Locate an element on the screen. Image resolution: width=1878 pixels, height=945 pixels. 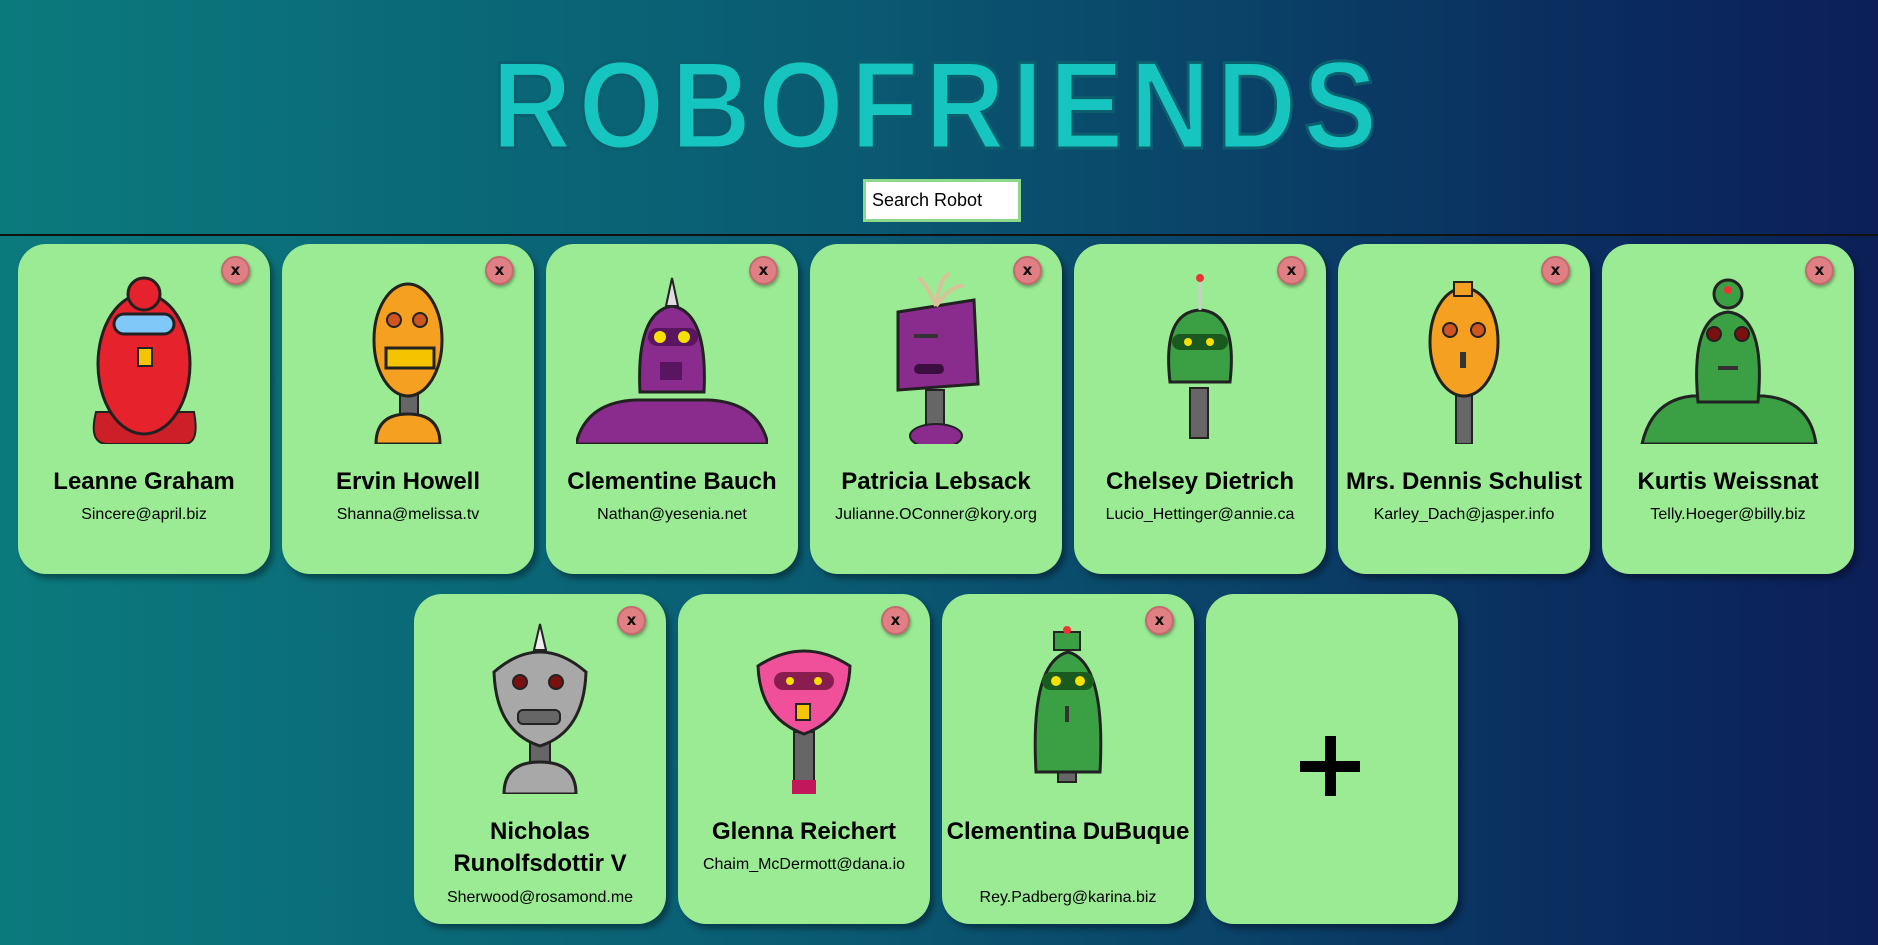
robot-card: x Clementine Bauch Nathan@yesenia.net is located at coordinates (672, 409).